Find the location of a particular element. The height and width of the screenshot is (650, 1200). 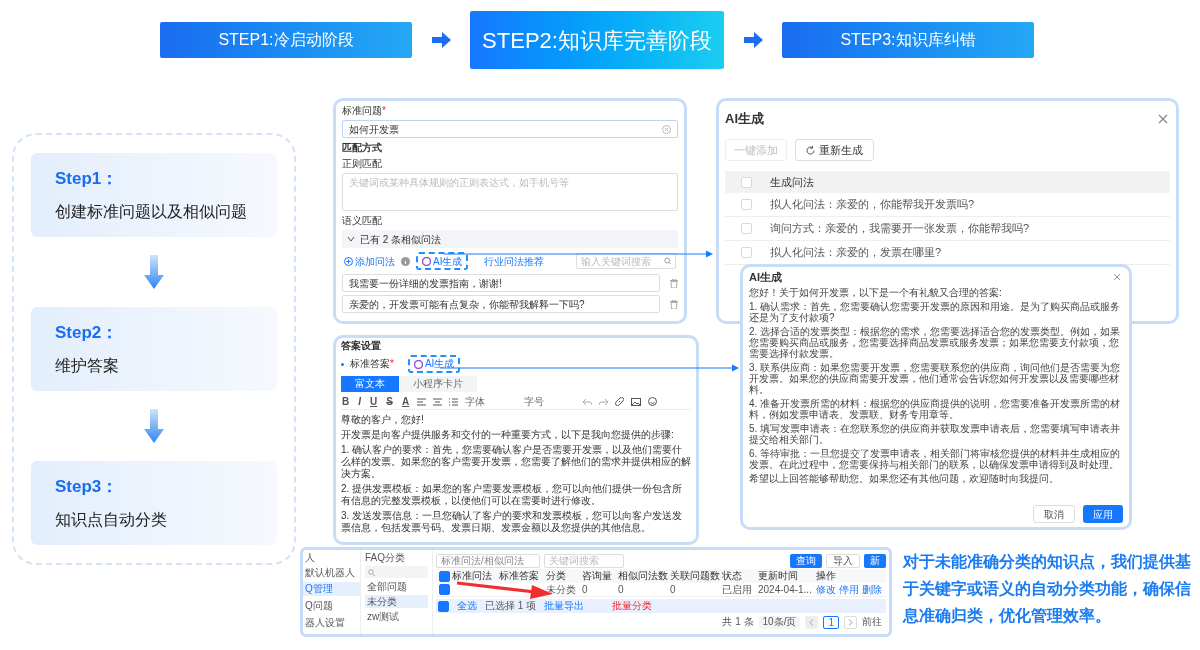

select-all-link: 全选 is located at coordinates (467, 606).